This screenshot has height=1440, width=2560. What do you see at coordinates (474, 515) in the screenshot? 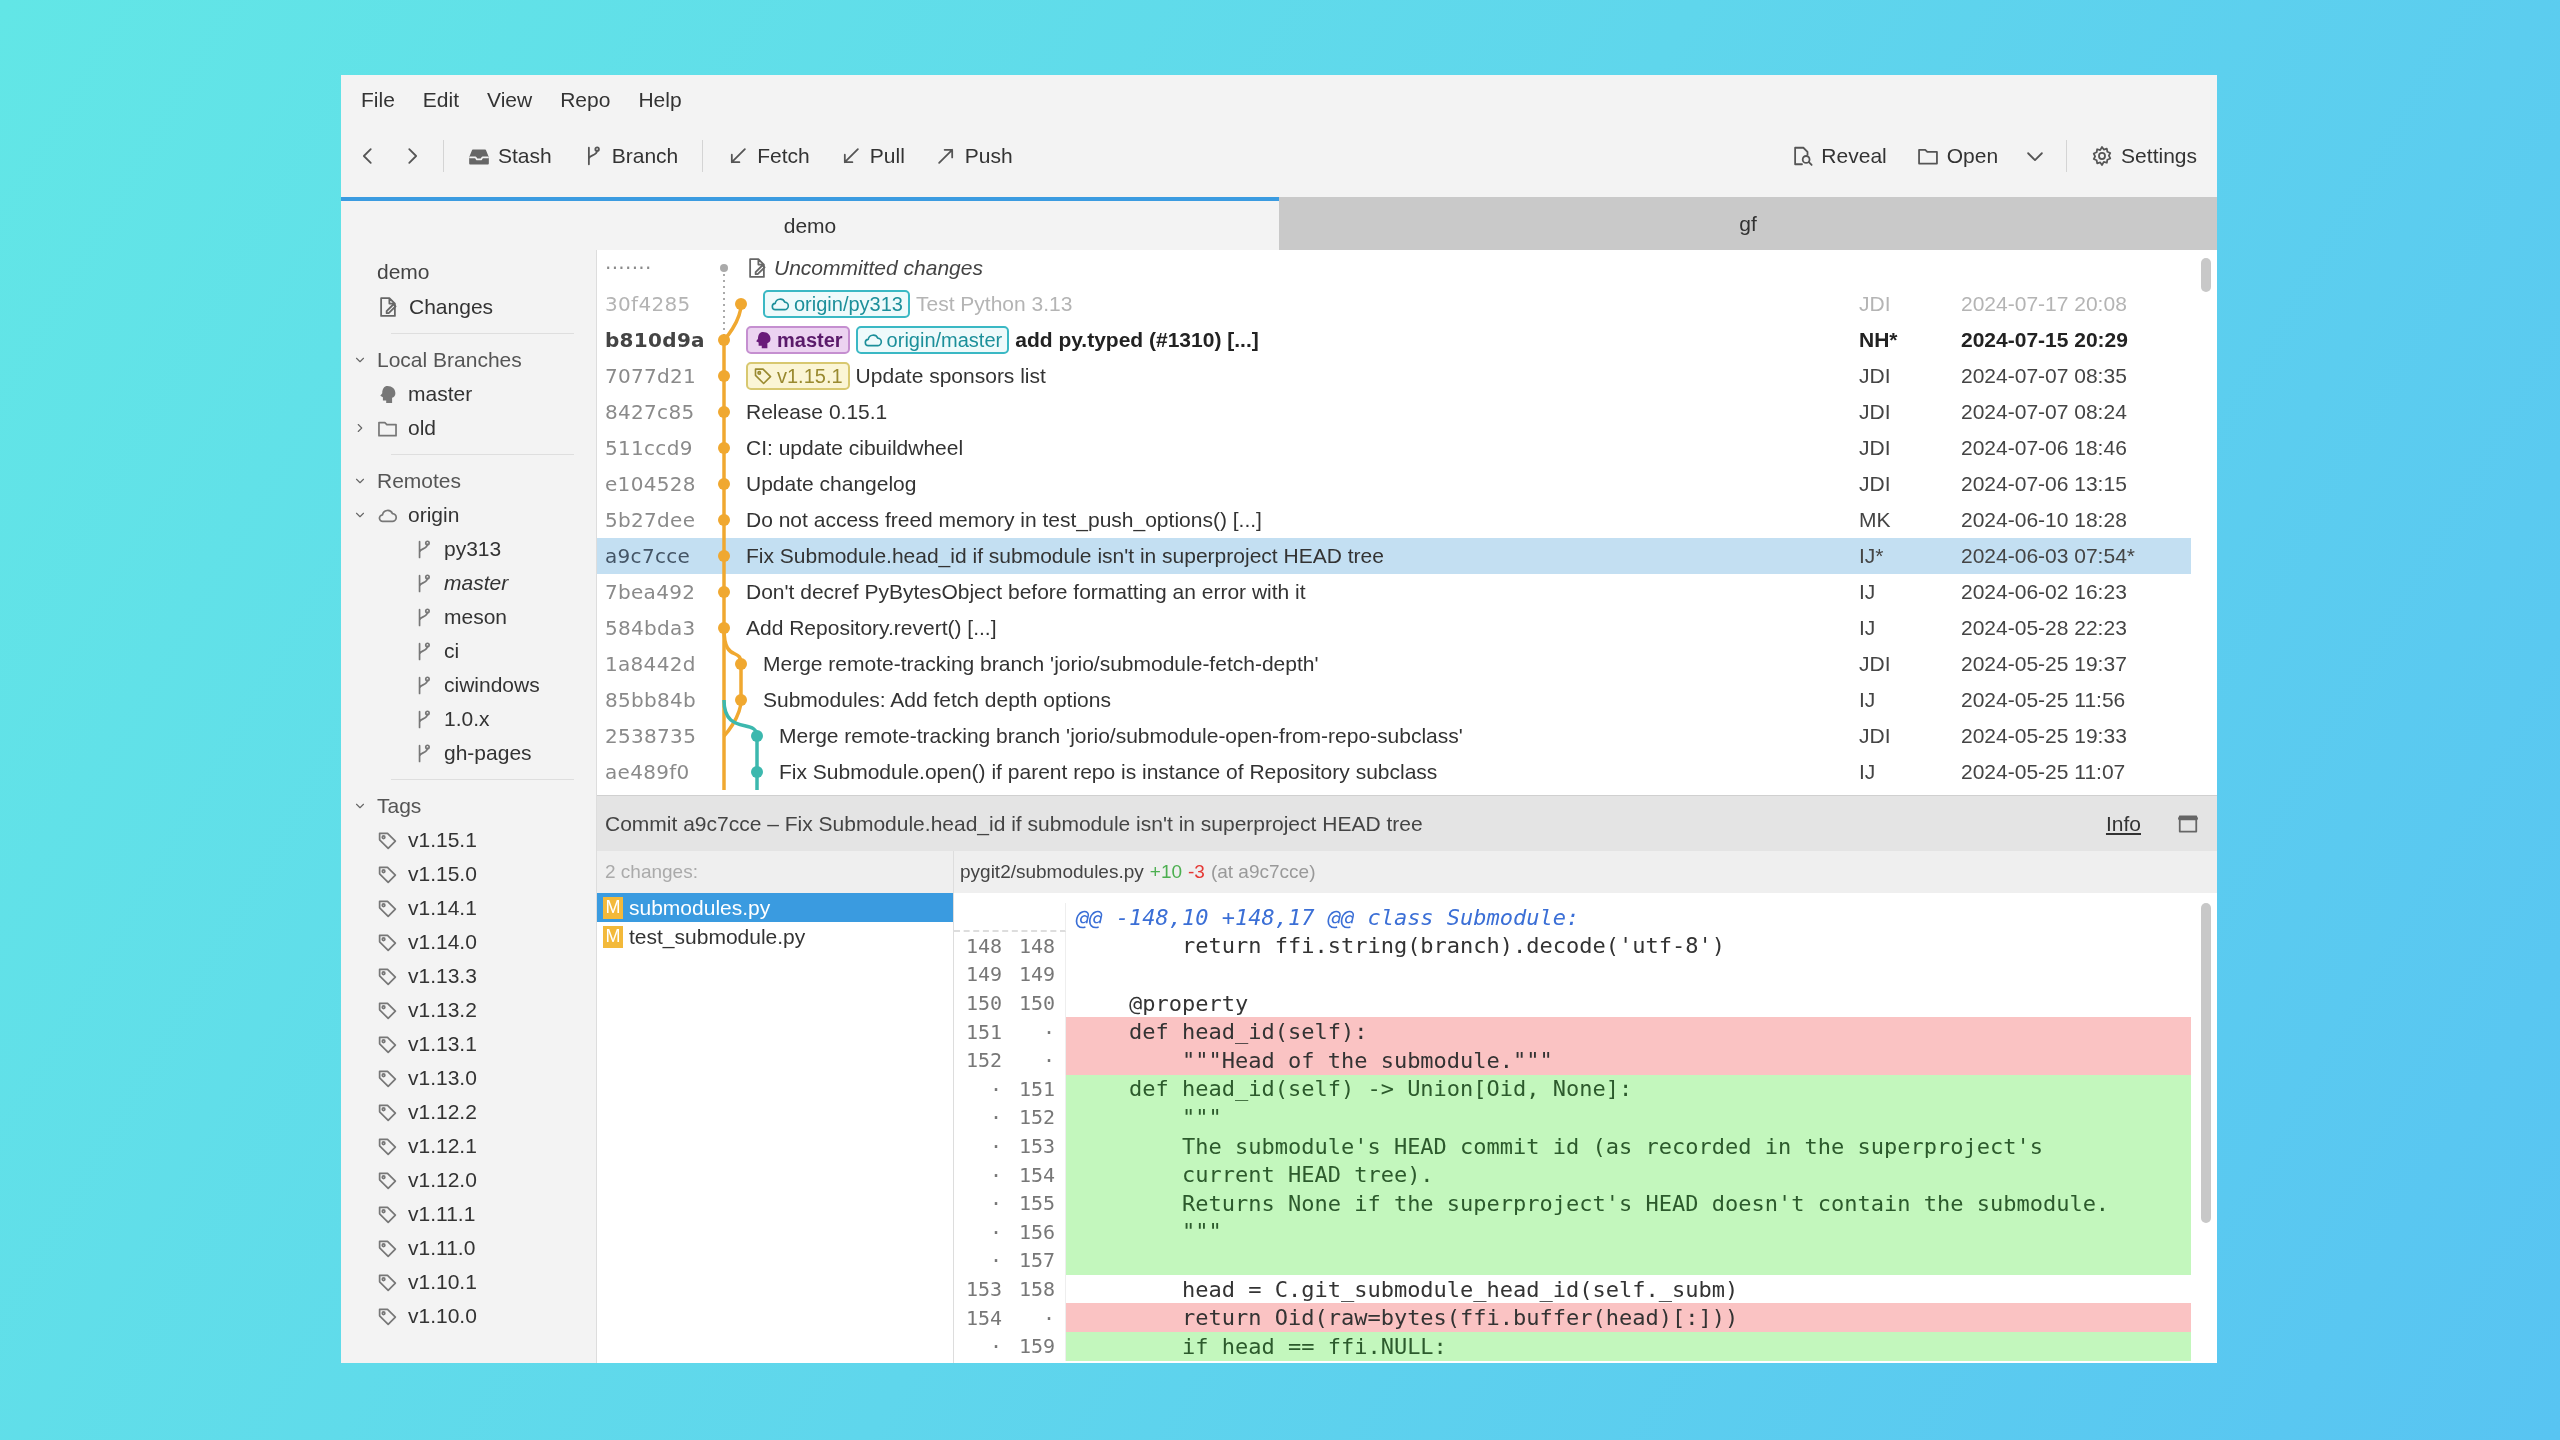
I see `sidebar-item: origin` at bounding box center [474, 515].